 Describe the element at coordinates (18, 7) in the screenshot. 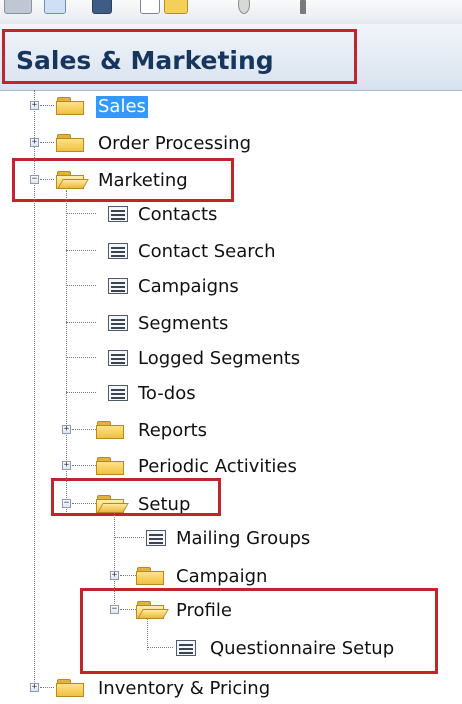

I see `toolbar-app-icon` at that location.